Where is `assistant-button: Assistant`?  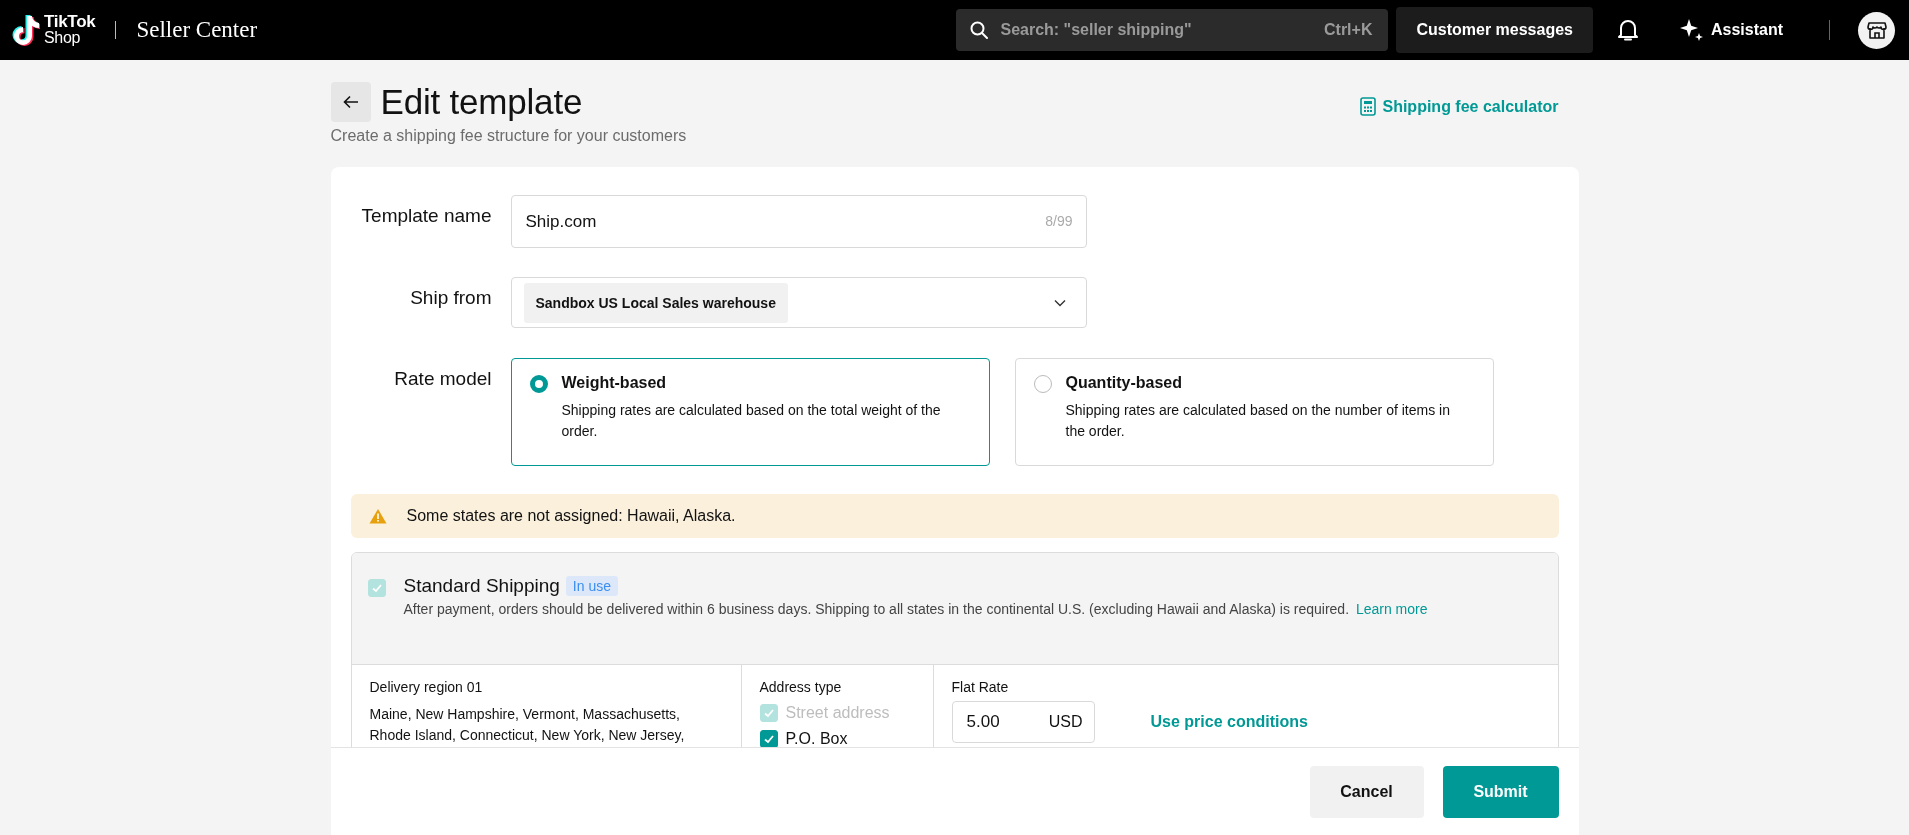
assistant-button: Assistant is located at coordinates (1730, 30).